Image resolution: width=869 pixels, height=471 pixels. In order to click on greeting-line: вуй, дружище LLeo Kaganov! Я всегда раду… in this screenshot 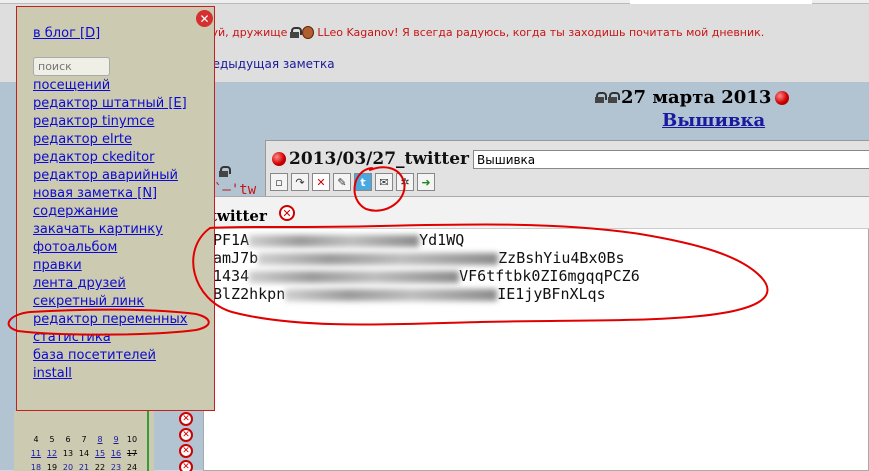, I will do `click(484, 32)`.